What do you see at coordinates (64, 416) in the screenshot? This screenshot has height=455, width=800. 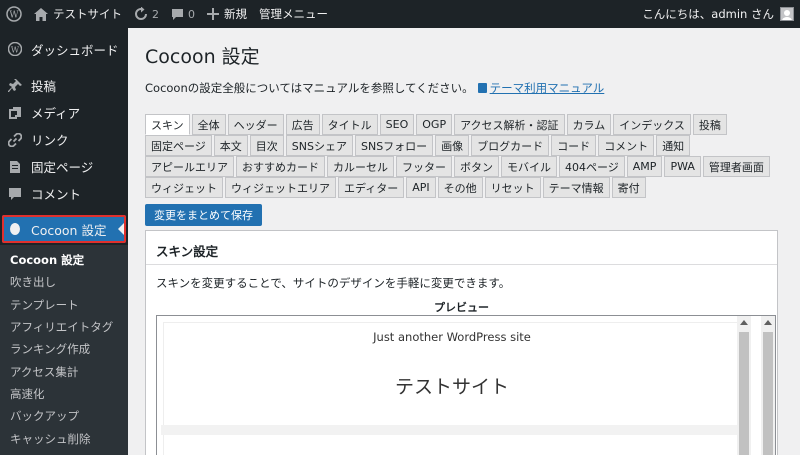 I see `submenu-item-backup: バックアップ` at bounding box center [64, 416].